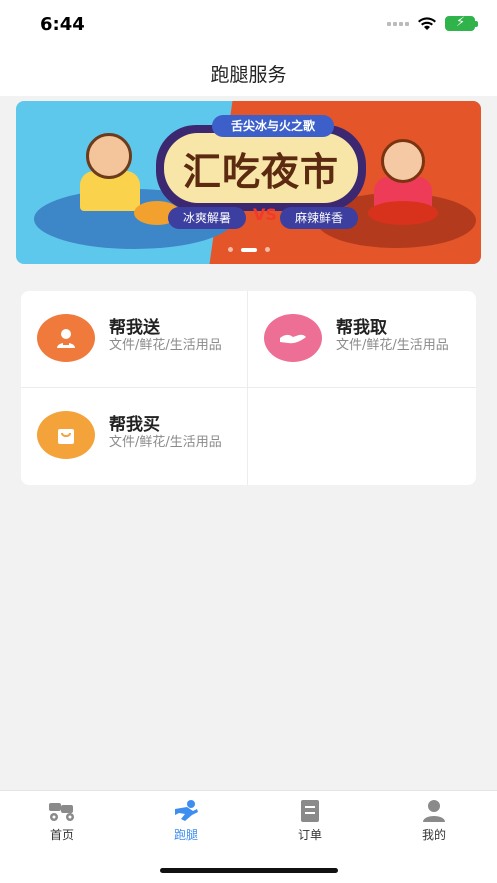  Describe the element at coordinates (62, 24) in the screenshot. I see `status-time: 6:44` at that location.